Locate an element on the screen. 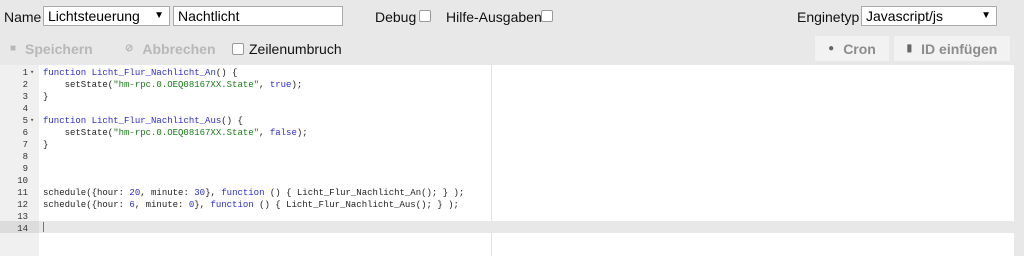 The height and width of the screenshot is (256, 1024). code-line: 7} is located at coordinates (507, 145).